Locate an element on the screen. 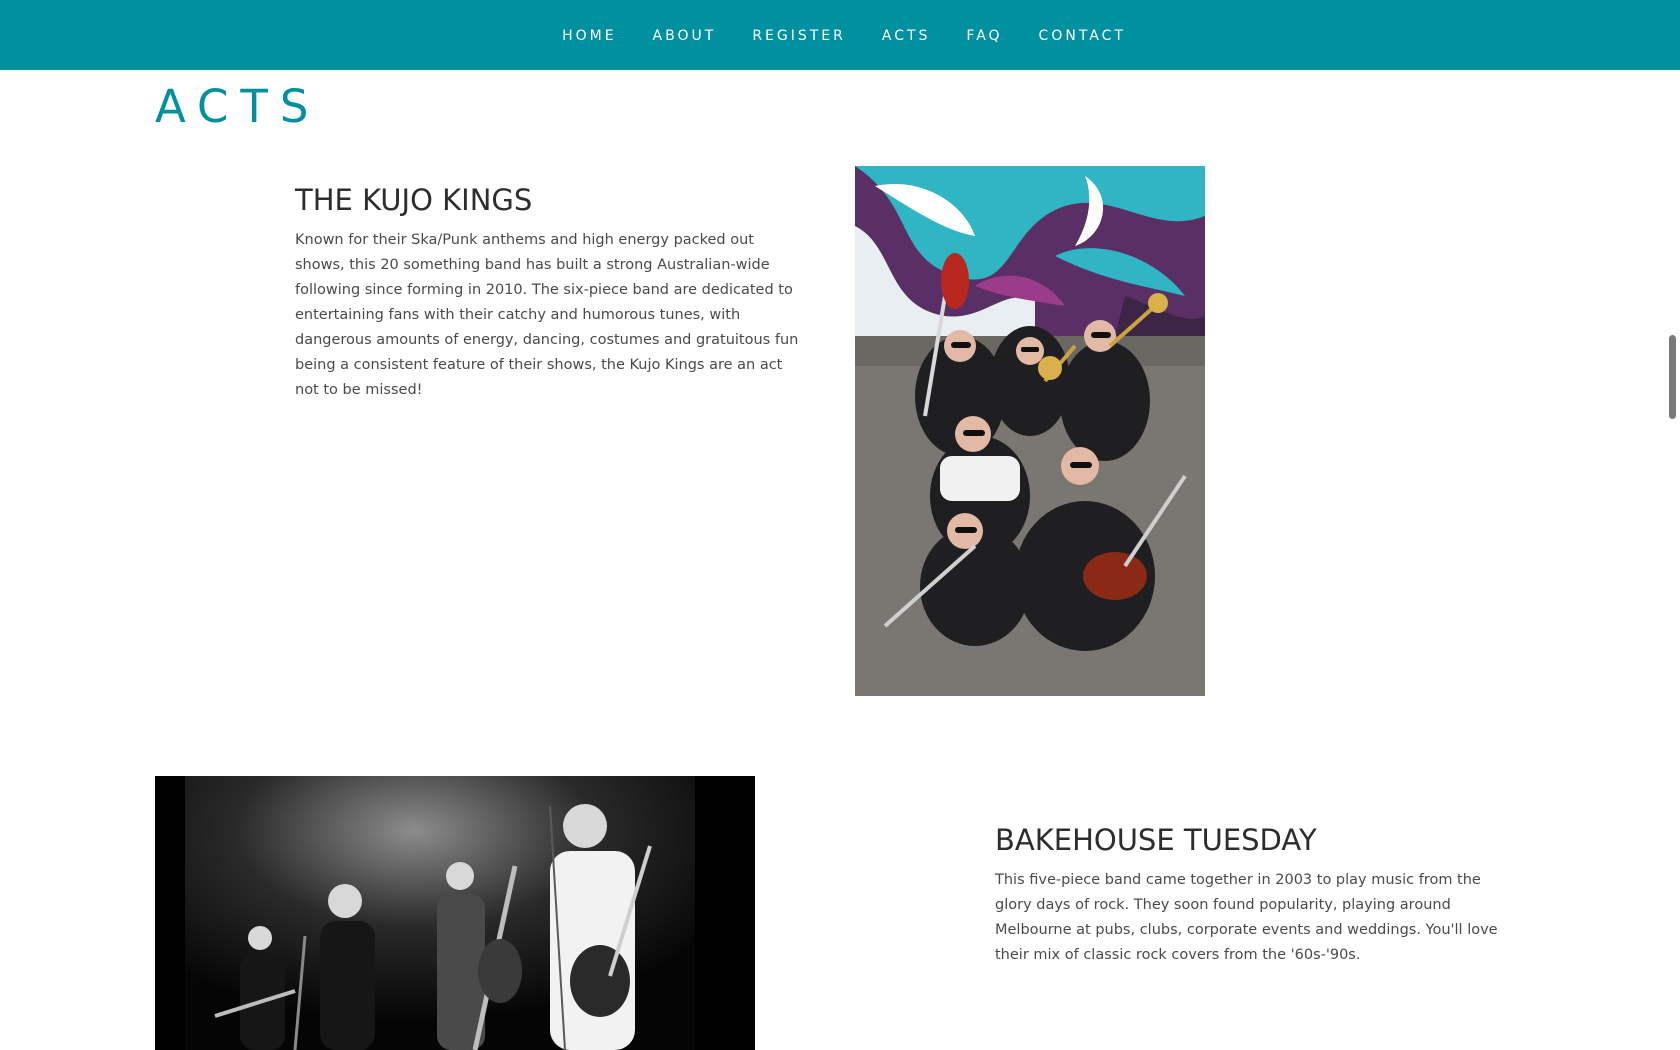  bakehouse-tuesday-band-photo is located at coordinates (455, 913).